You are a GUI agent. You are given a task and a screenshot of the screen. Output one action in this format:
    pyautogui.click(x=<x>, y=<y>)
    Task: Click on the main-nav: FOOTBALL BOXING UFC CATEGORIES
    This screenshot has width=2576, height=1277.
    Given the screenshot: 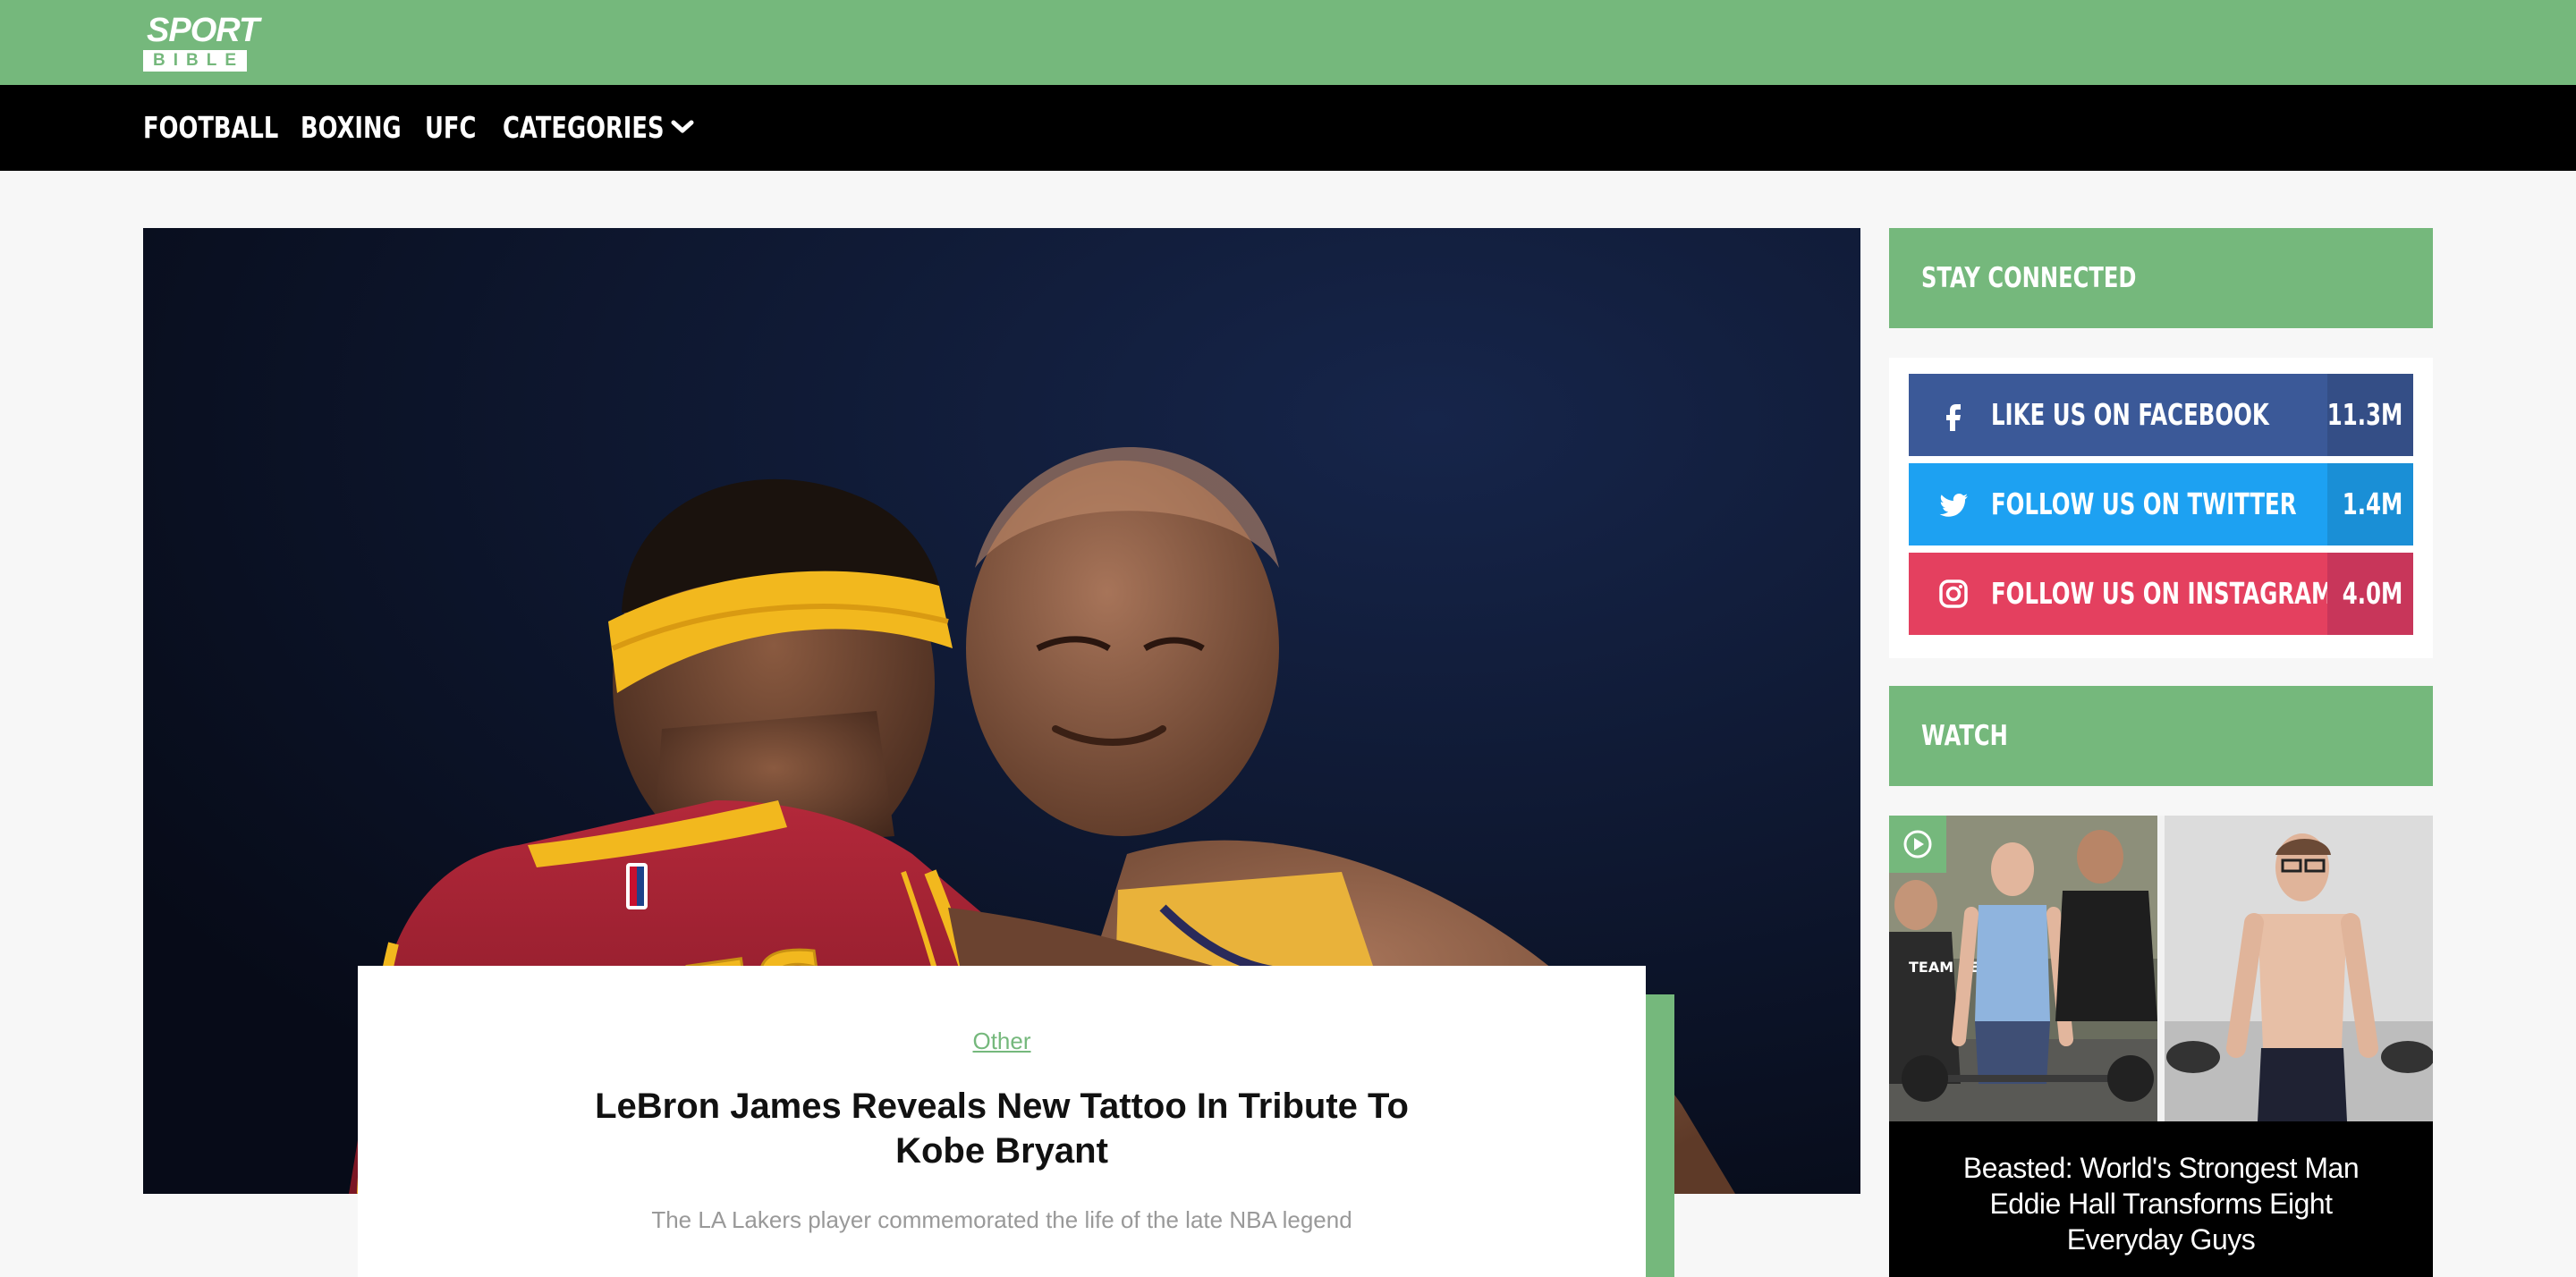 What is the action you would take?
    pyautogui.click(x=1288, y=128)
    